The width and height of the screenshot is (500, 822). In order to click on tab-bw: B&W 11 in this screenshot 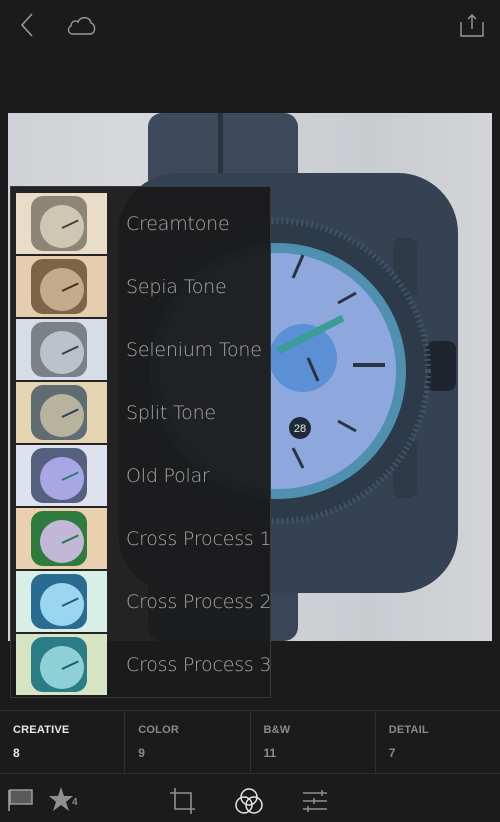, I will do `click(313, 742)`.